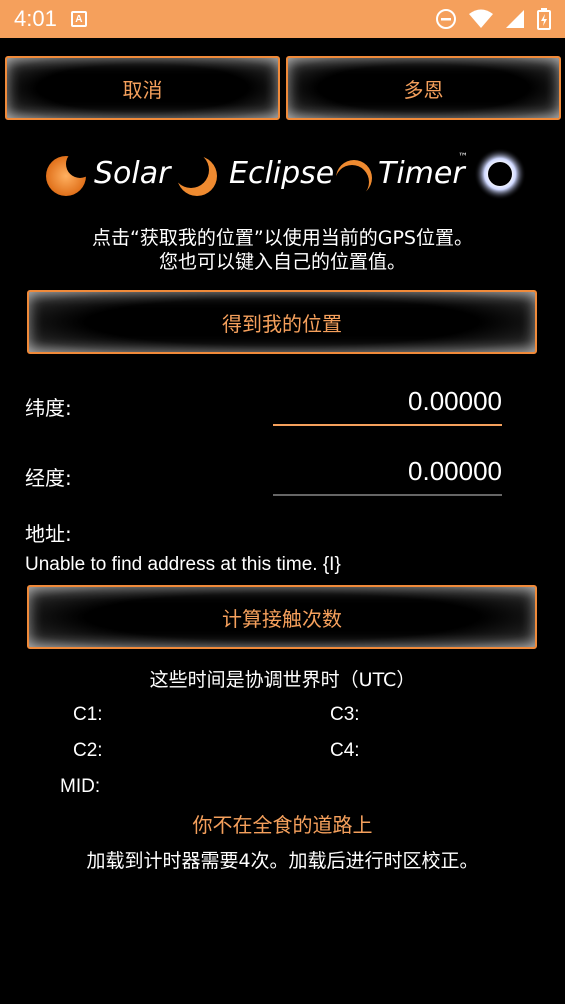  I want to click on a-icon: A, so click(78, 19).